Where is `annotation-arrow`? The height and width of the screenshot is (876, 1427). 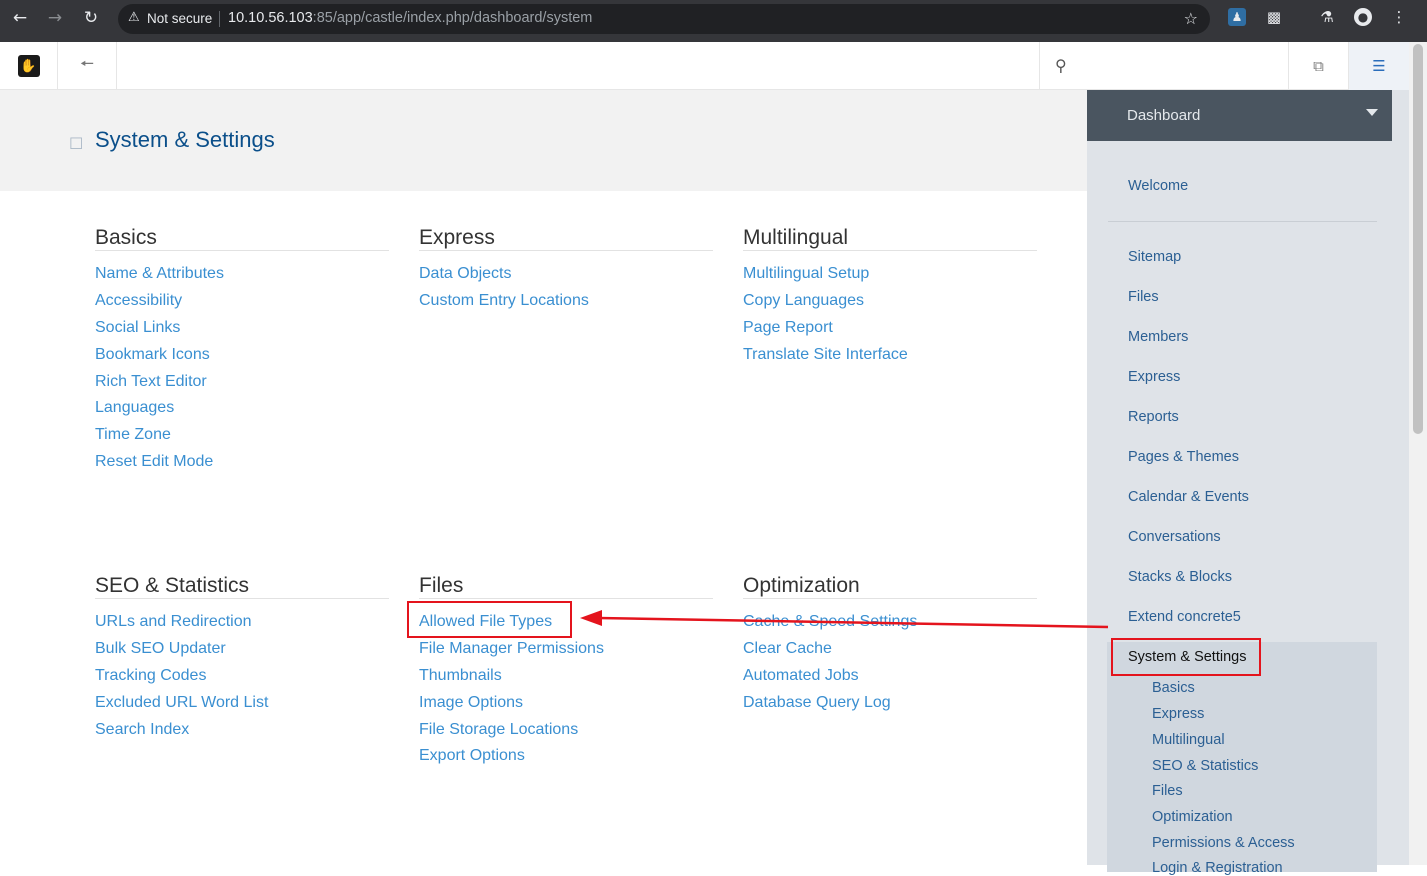 annotation-arrow is located at coordinates (844, 619).